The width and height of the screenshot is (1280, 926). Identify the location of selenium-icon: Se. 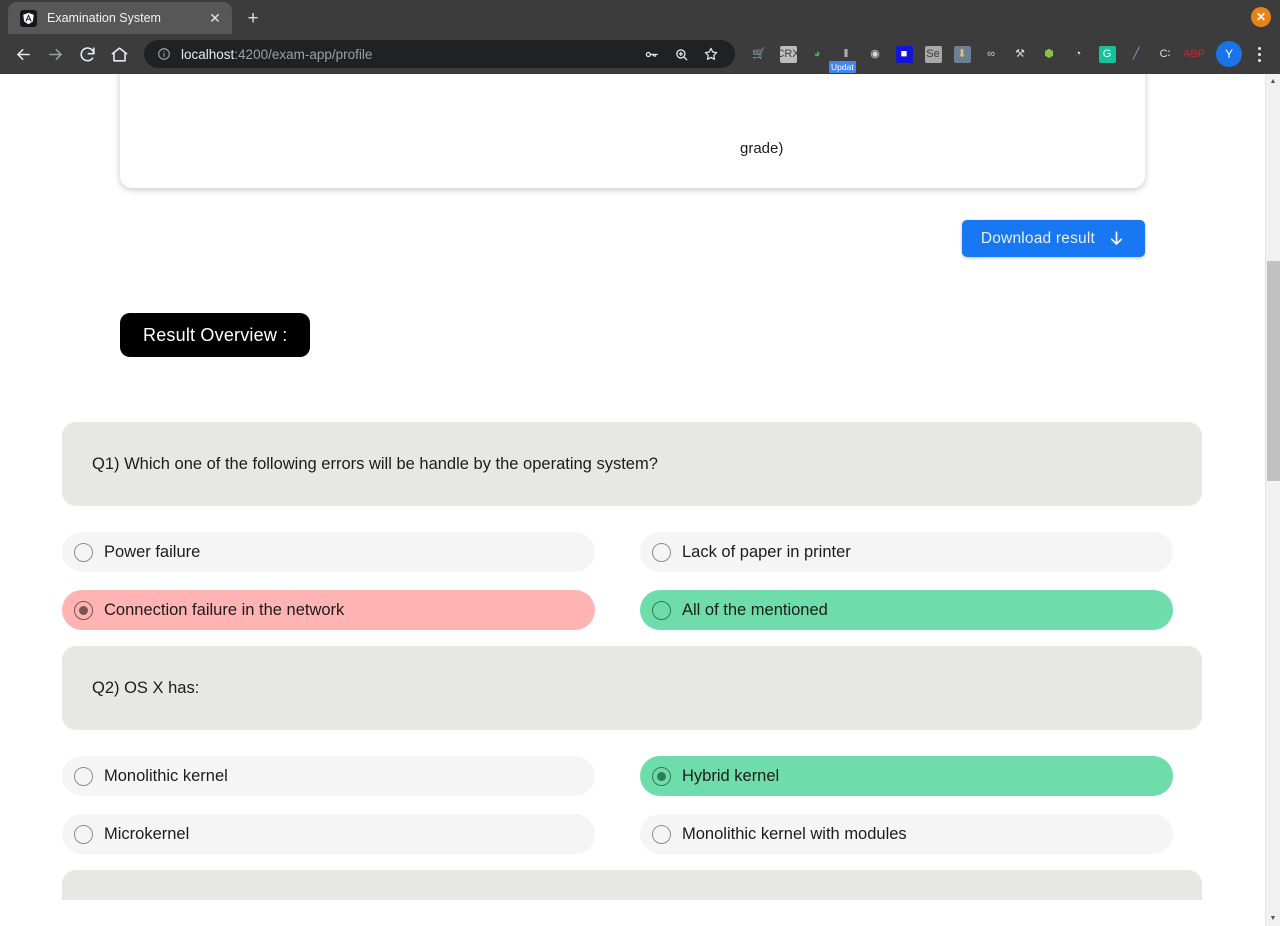
(933, 54).